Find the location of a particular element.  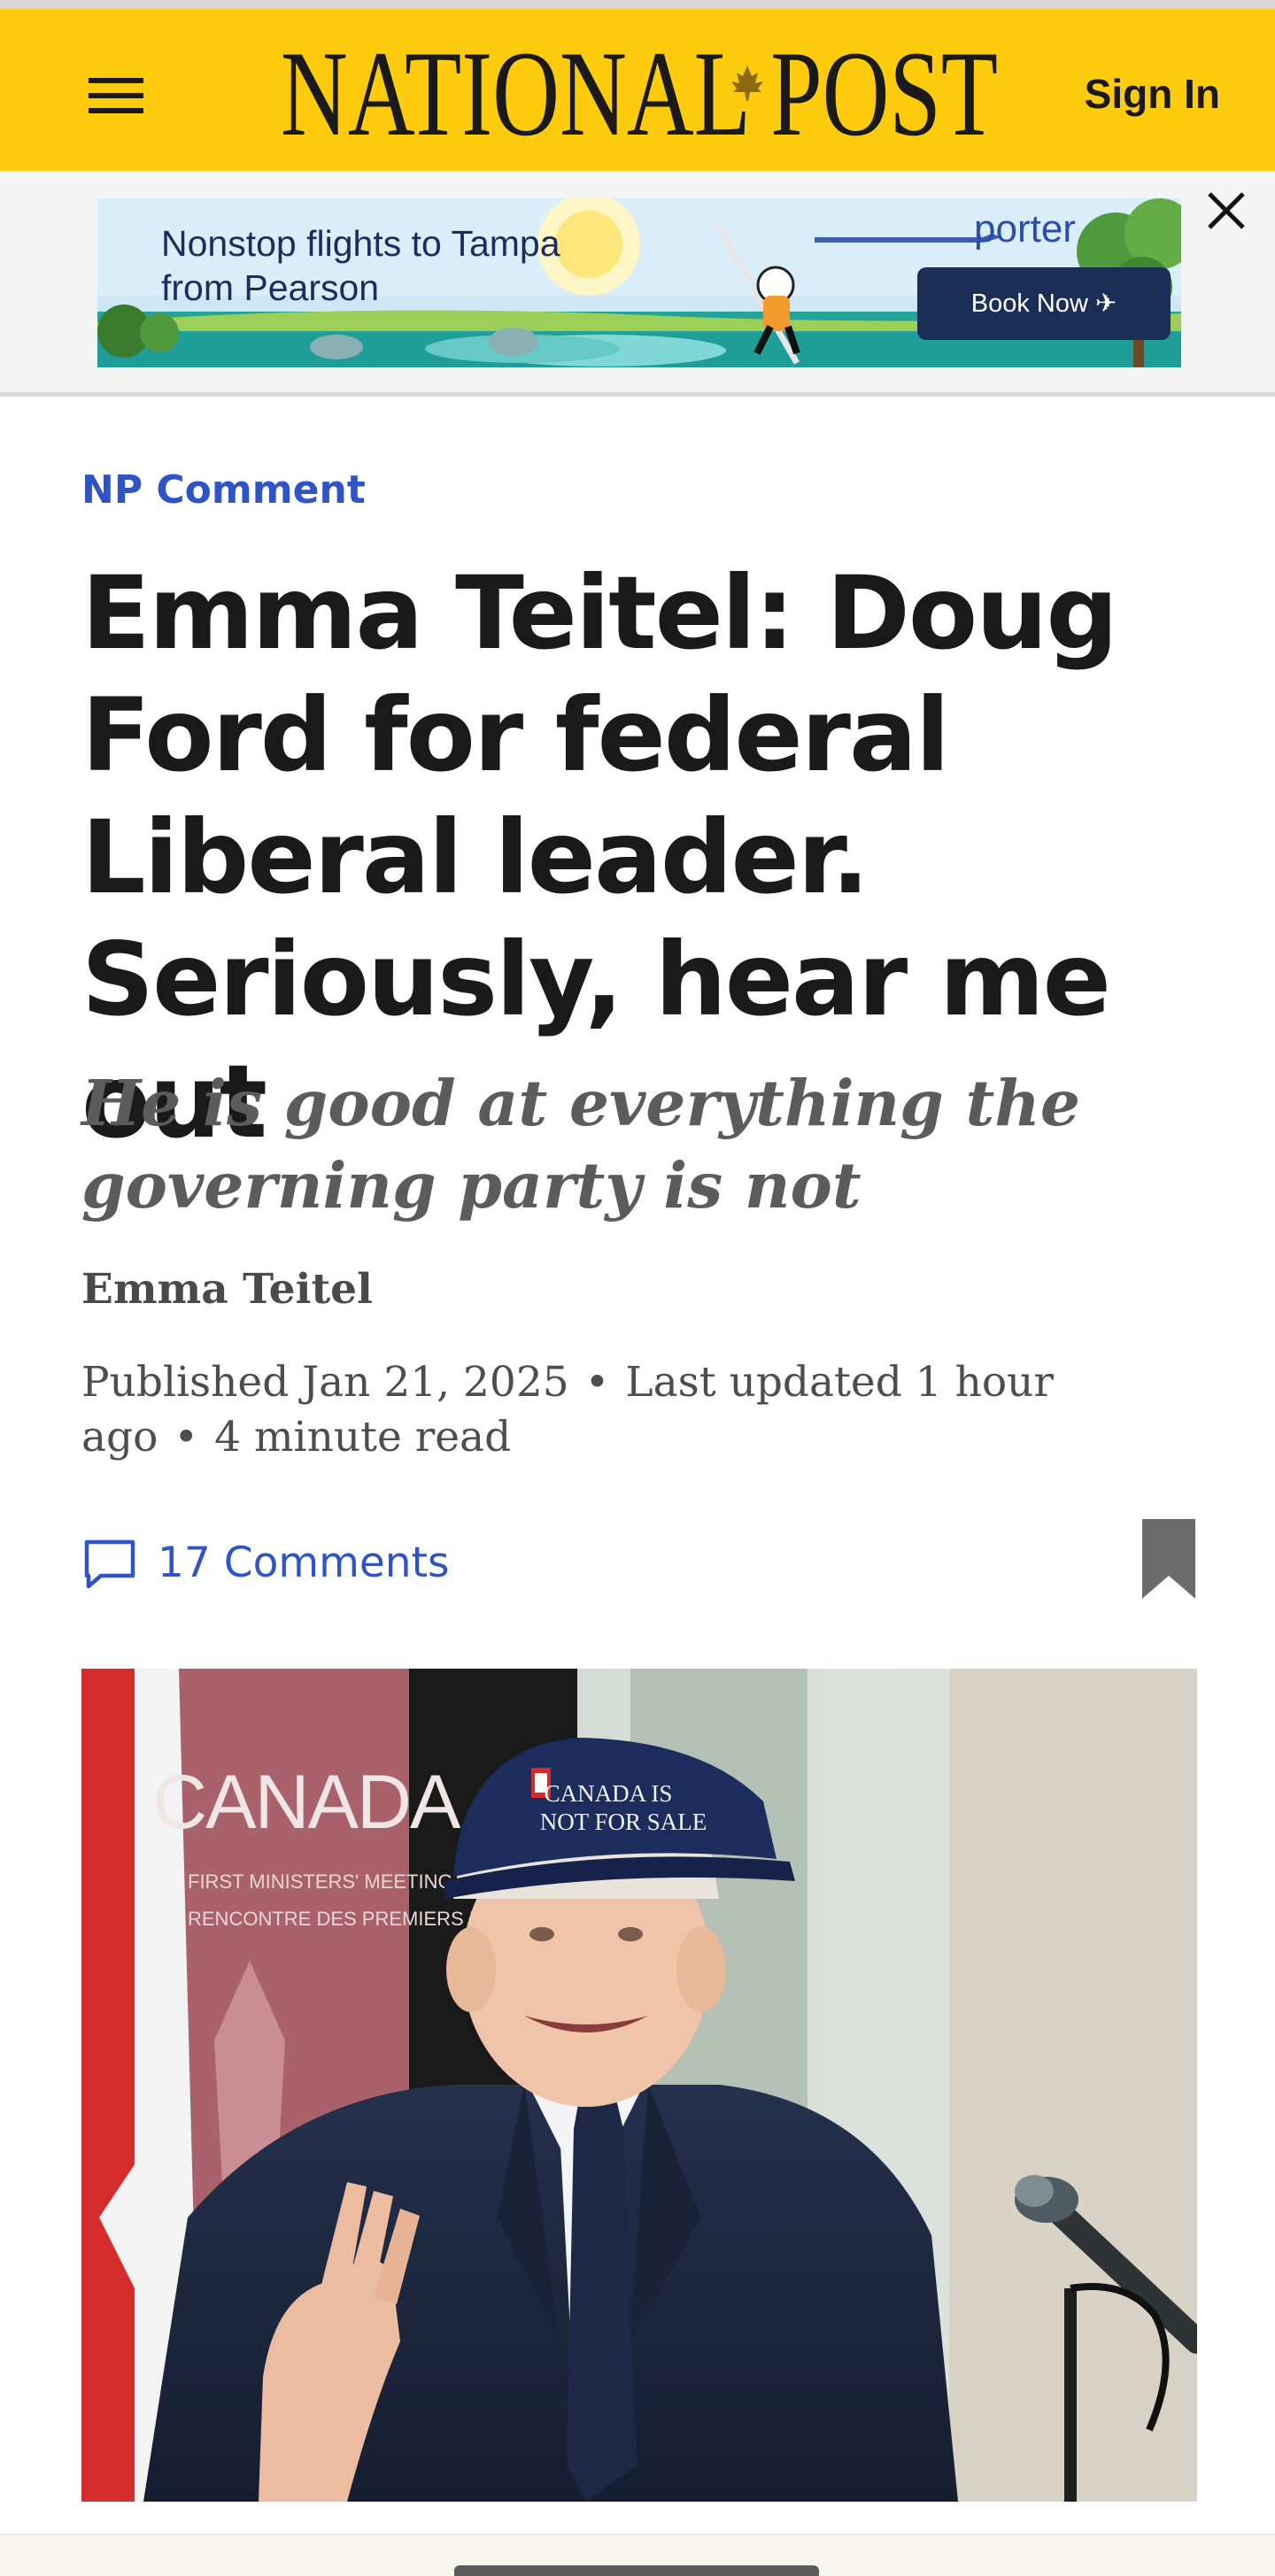

article-category-link: NP Comment is located at coordinates (223, 490).